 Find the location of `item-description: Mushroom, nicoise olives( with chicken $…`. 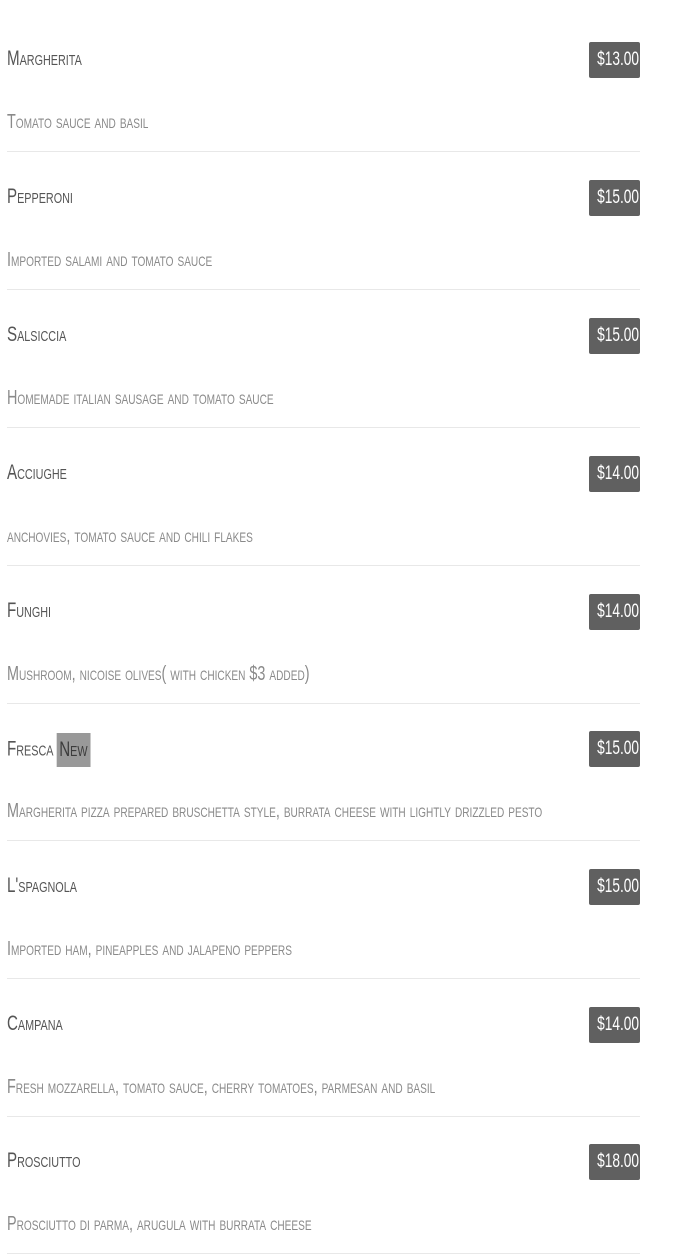

item-description: Mushroom, nicoise olives( with chicken $… is located at coordinates (158, 674).